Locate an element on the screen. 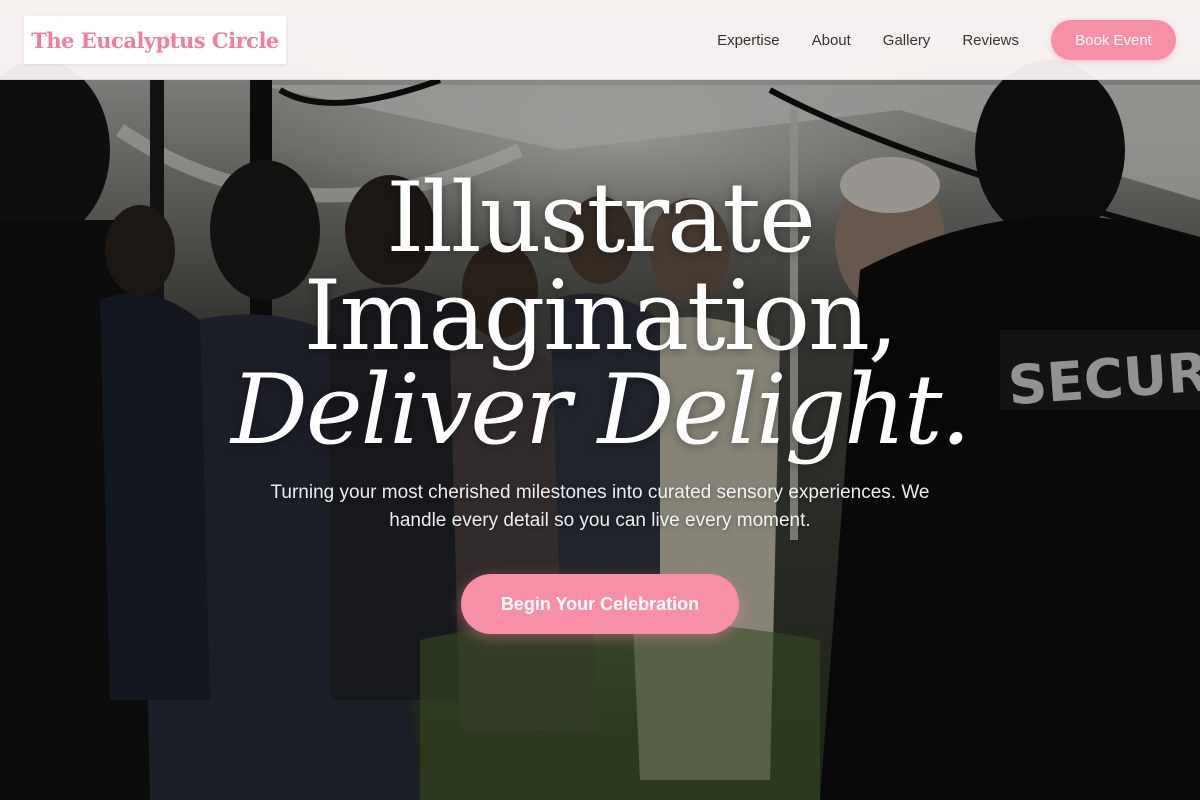 Image resolution: width=1200 pixels, height=800 pixels. begin-celebration-button: Begin Your Celebration is located at coordinates (600, 604).